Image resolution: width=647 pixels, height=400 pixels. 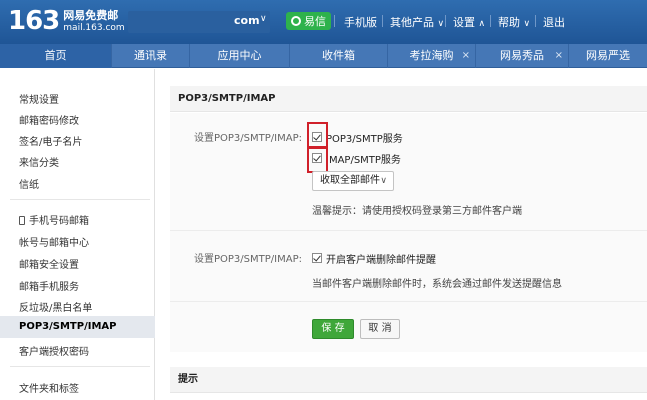 I want to click on tab-home: 首页, so click(x=56, y=56).